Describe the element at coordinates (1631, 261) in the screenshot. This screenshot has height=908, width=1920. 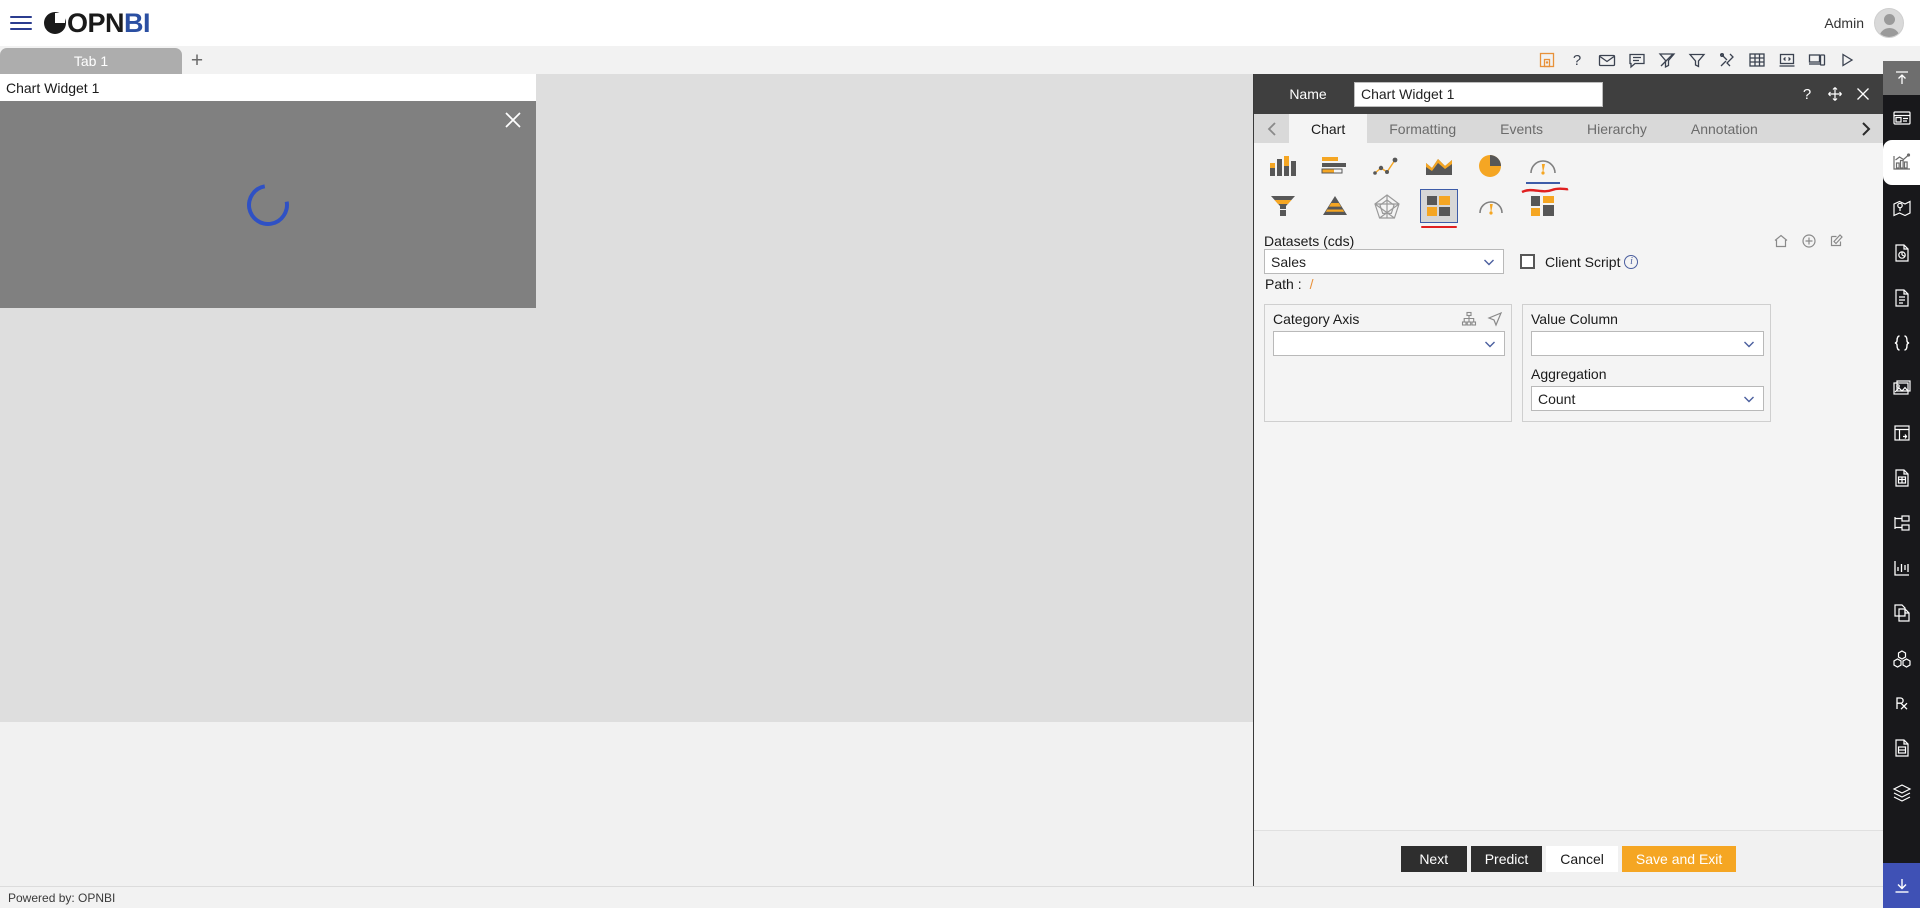
I see `info-icon: i` at that location.